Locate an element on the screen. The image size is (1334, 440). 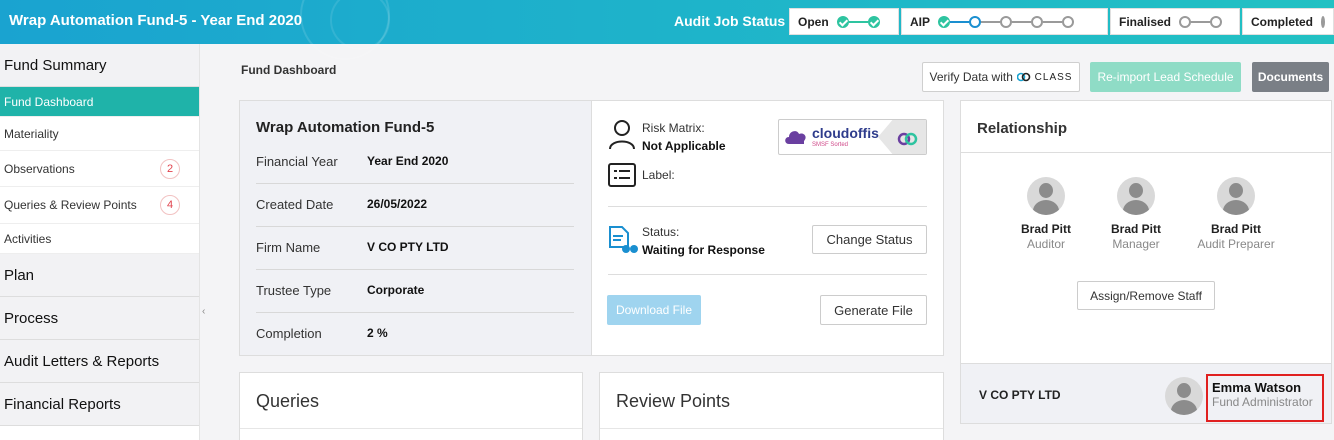
stage-label: Completed is located at coordinates (1282, 21).